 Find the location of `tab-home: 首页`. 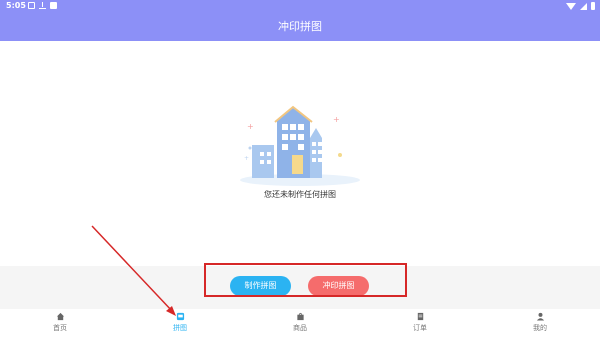

tab-home: 首页 is located at coordinates (60, 323).